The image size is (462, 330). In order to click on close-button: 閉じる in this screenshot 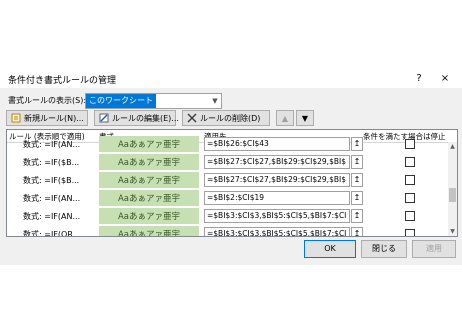, I will do `click(384, 249)`.